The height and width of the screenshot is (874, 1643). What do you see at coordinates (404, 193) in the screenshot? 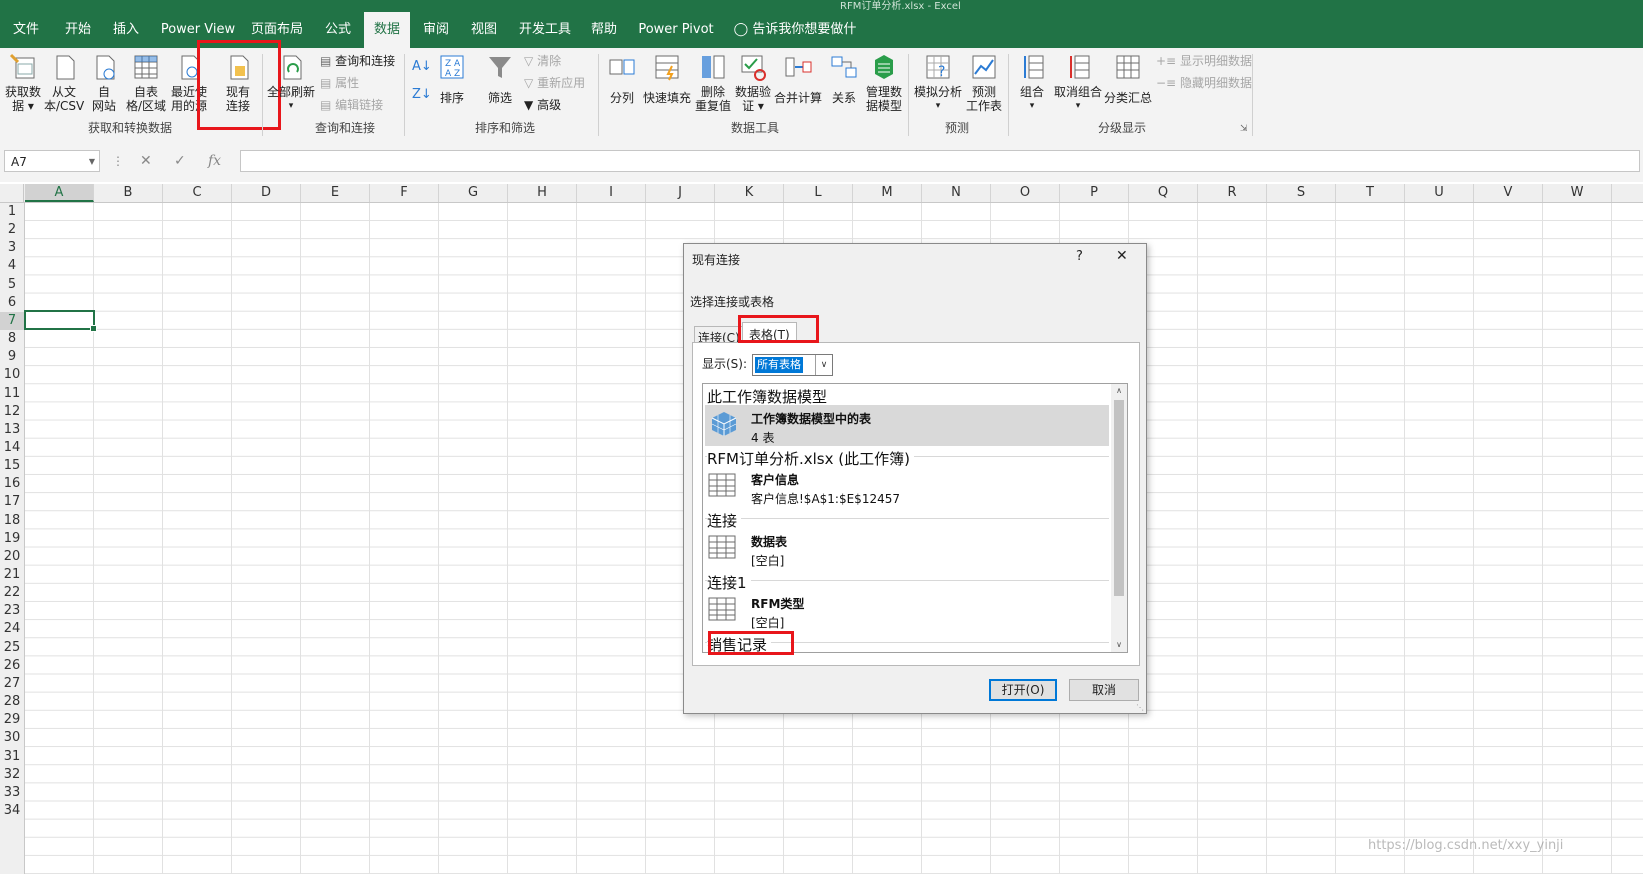
I see `column-header: F` at bounding box center [404, 193].